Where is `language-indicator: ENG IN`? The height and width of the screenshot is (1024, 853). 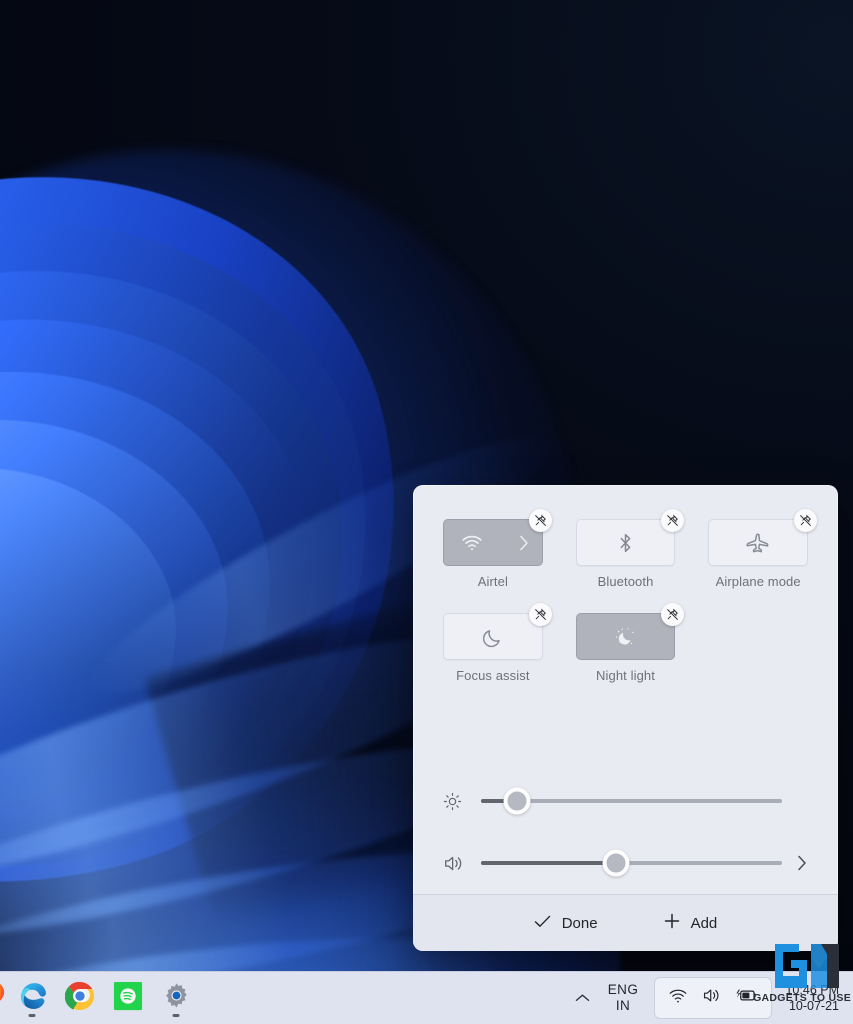
language-indicator: ENG IN is located at coordinates (623, 998).